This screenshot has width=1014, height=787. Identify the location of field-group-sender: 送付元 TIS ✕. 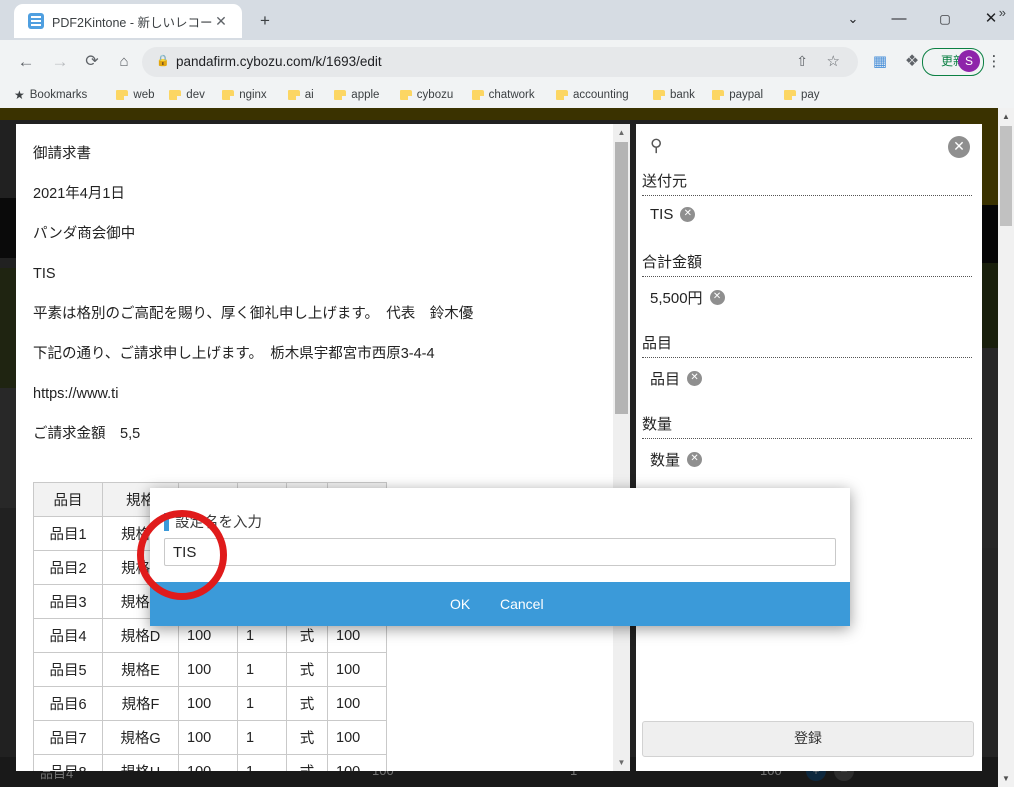
(807, 196).